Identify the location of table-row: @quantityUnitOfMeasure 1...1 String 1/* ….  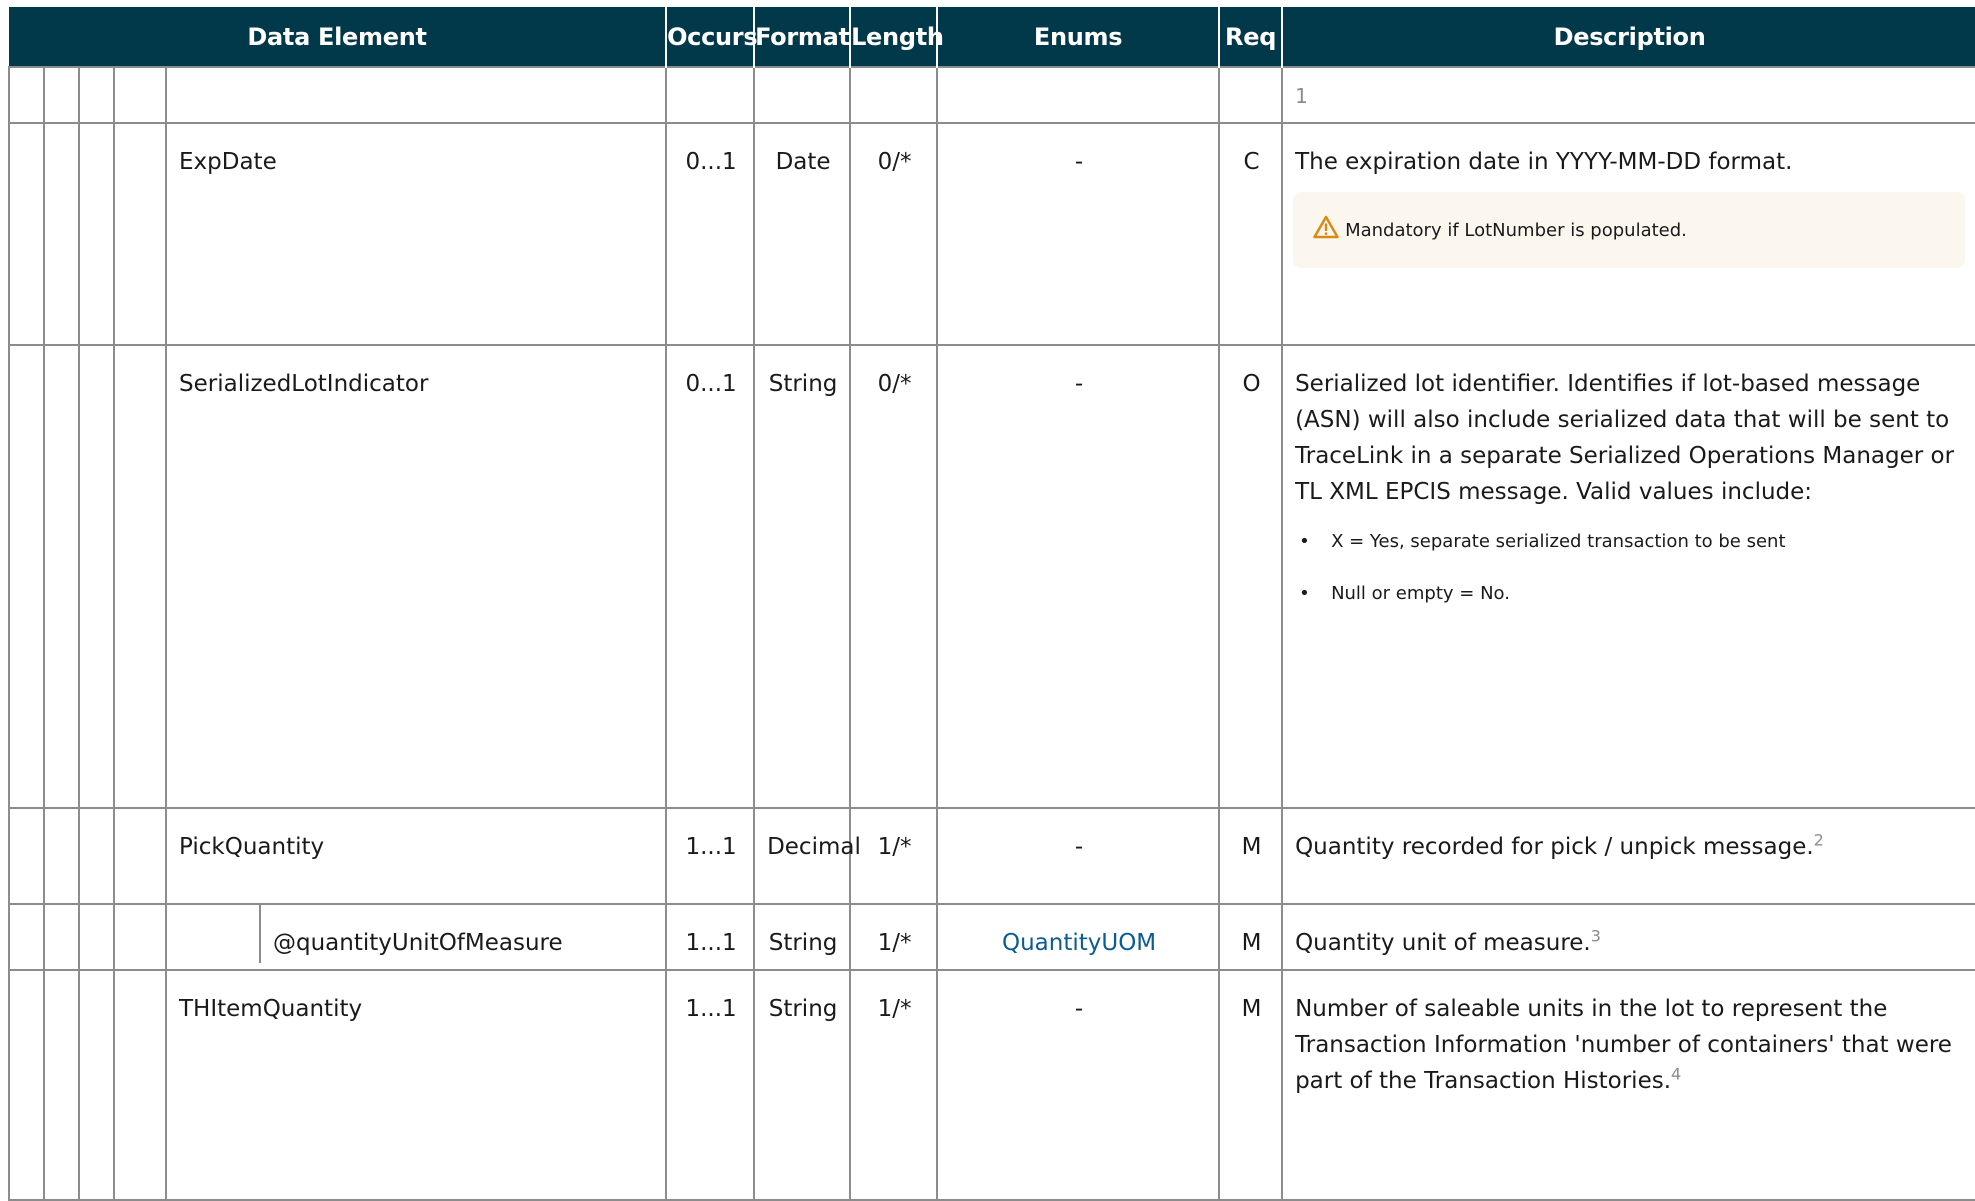
(991, 937).